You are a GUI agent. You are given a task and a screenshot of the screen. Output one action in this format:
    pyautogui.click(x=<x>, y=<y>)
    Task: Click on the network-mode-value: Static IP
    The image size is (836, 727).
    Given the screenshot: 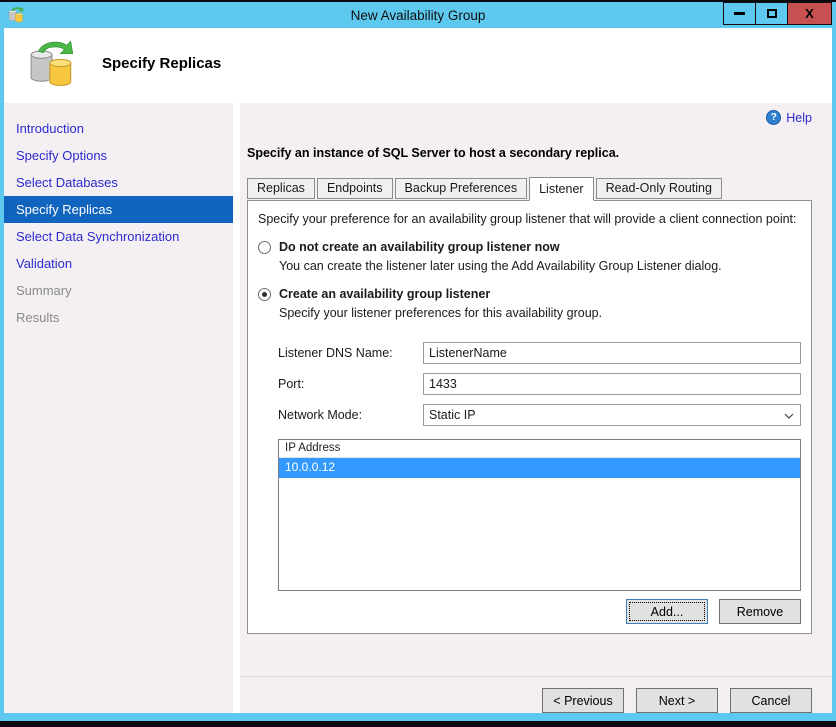 What is the action you would take?
    pyautogui.click(x=452, y=415)
    